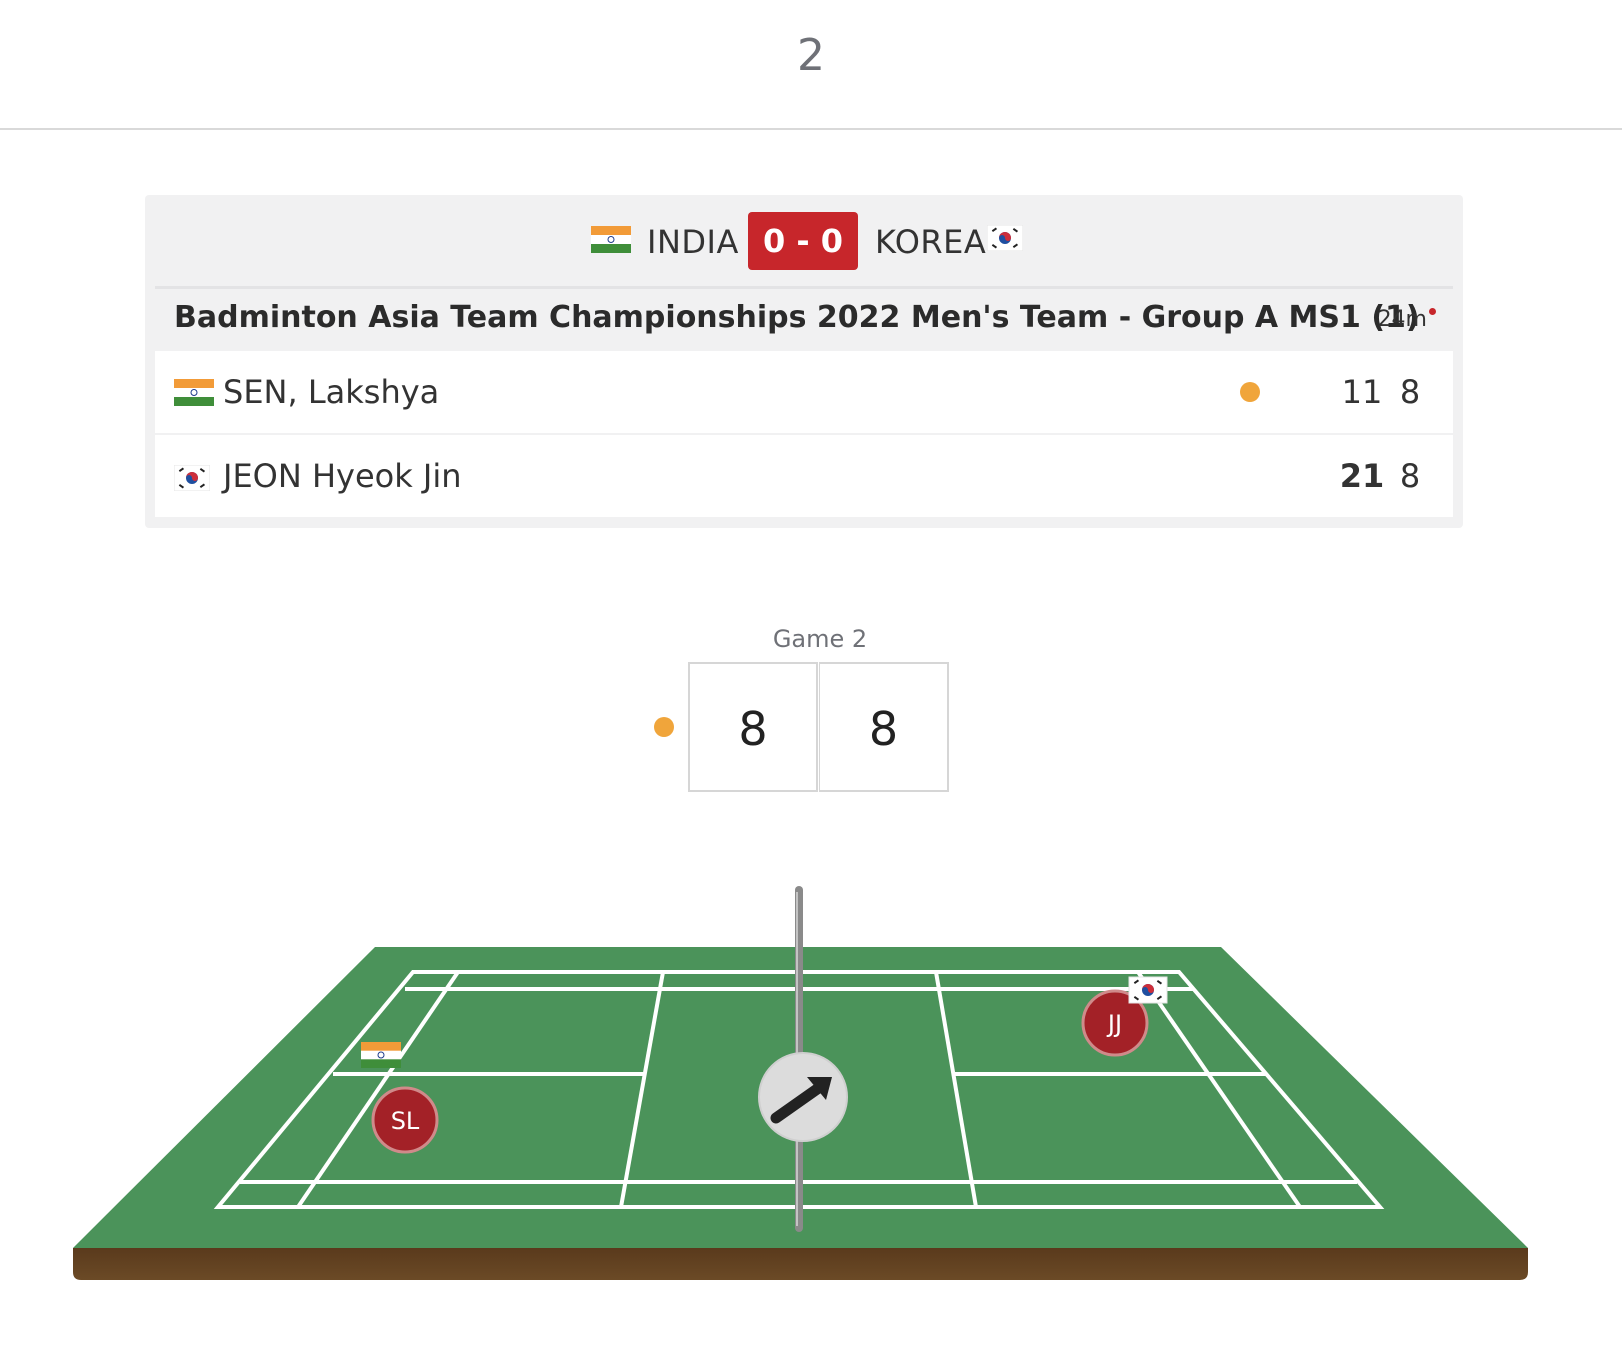 The height and width of the screenshot is (1366, 1622). I want to click on player-name: SEN, Lakshya, so click(331, 392).